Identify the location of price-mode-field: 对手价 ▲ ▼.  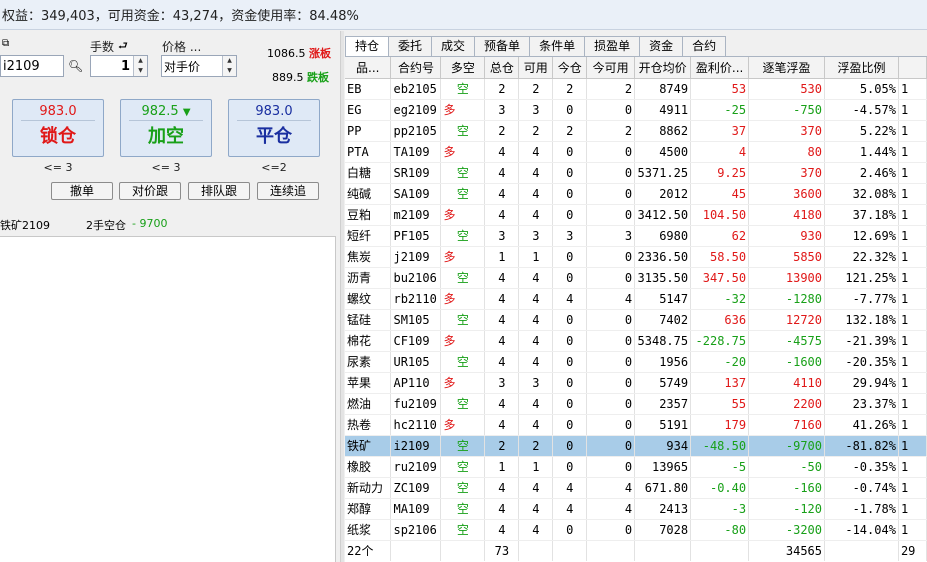
(199, 66).